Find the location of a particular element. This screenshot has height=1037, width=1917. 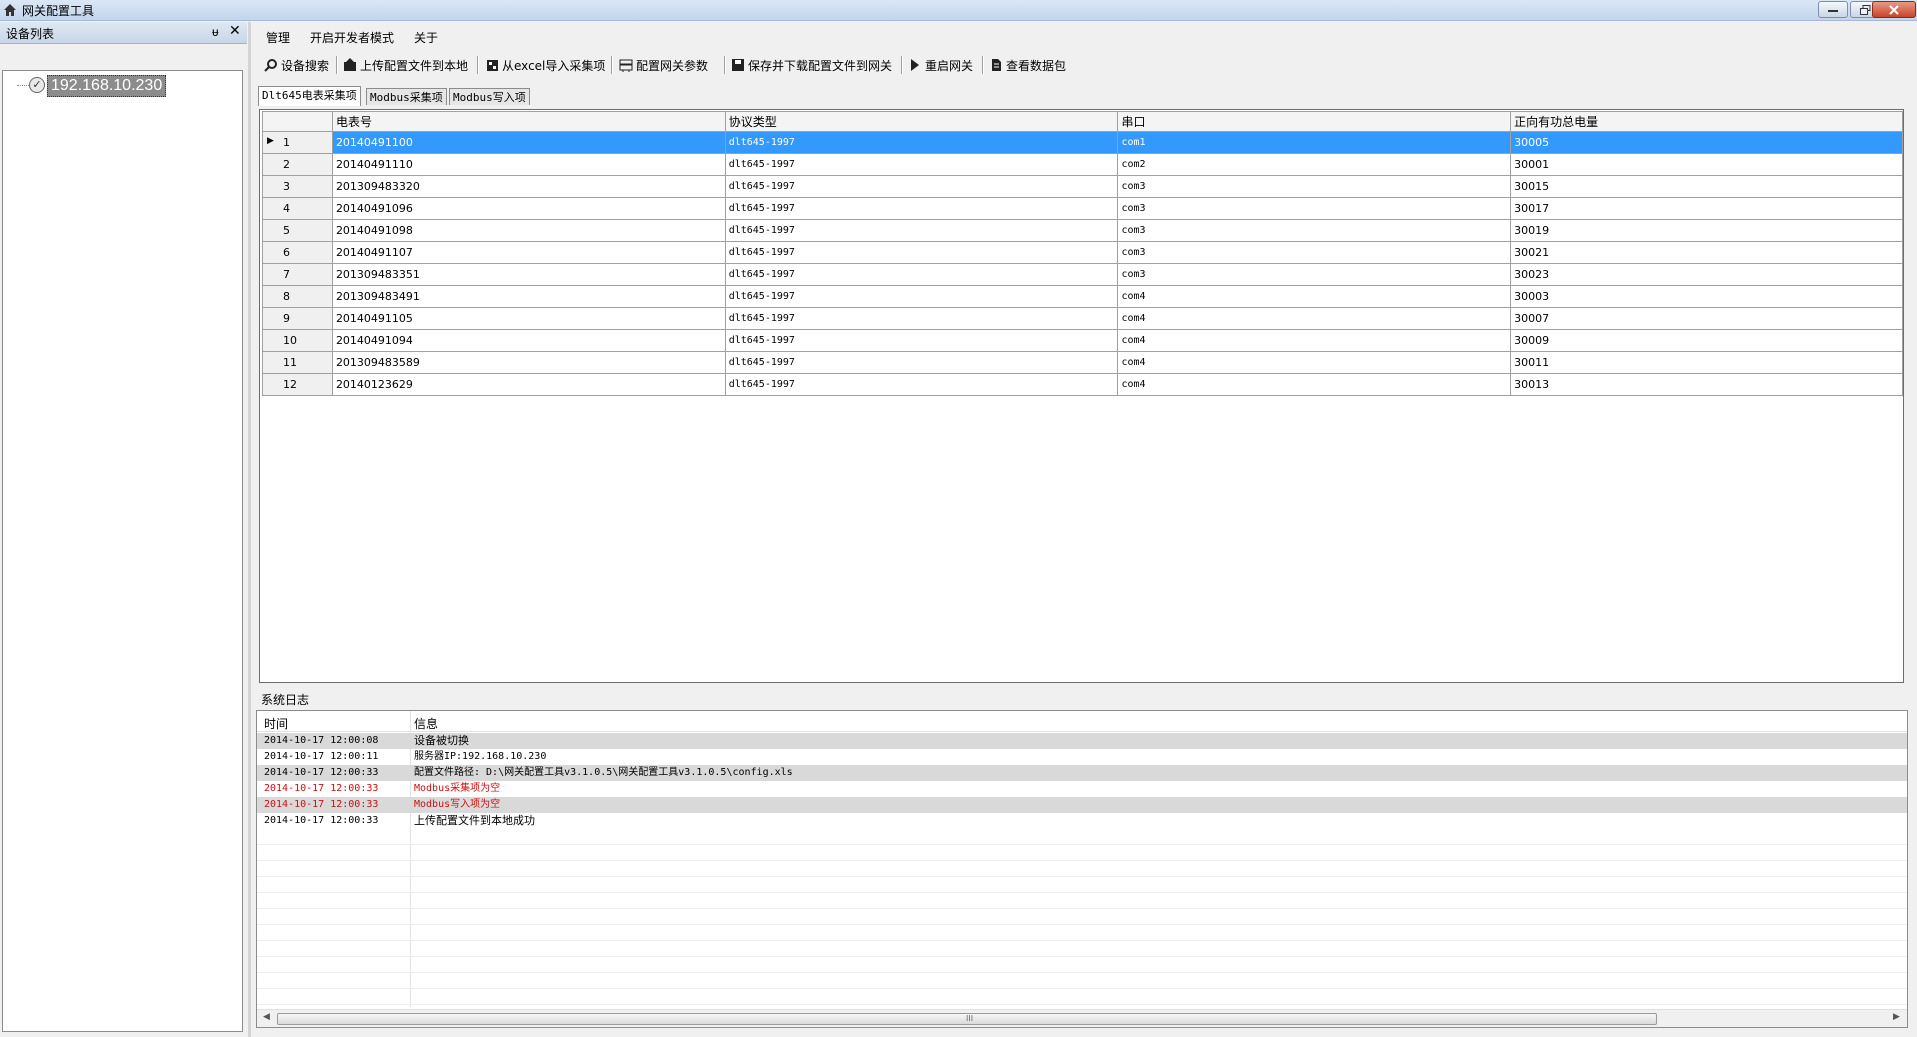

table-row: 3 201309483320 dlt645-1997 com3 30015 is located at coordinates (1082, 186).